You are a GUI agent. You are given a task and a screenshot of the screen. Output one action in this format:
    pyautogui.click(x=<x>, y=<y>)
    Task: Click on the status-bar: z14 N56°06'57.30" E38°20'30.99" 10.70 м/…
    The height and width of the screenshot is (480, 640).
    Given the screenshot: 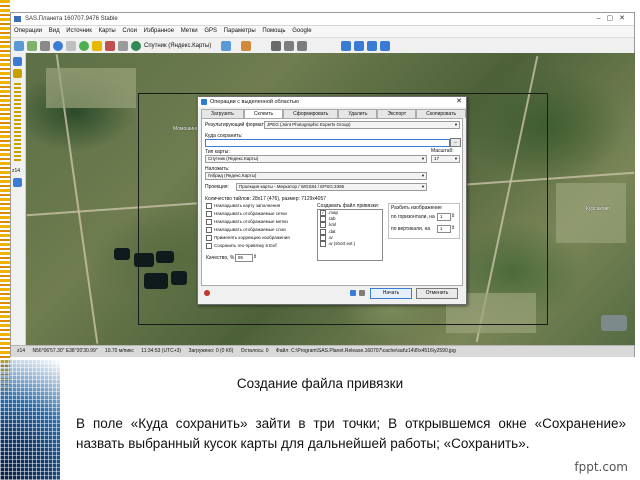 What is the action you would take?
    pyautogui.click(x=322, y=351)
    